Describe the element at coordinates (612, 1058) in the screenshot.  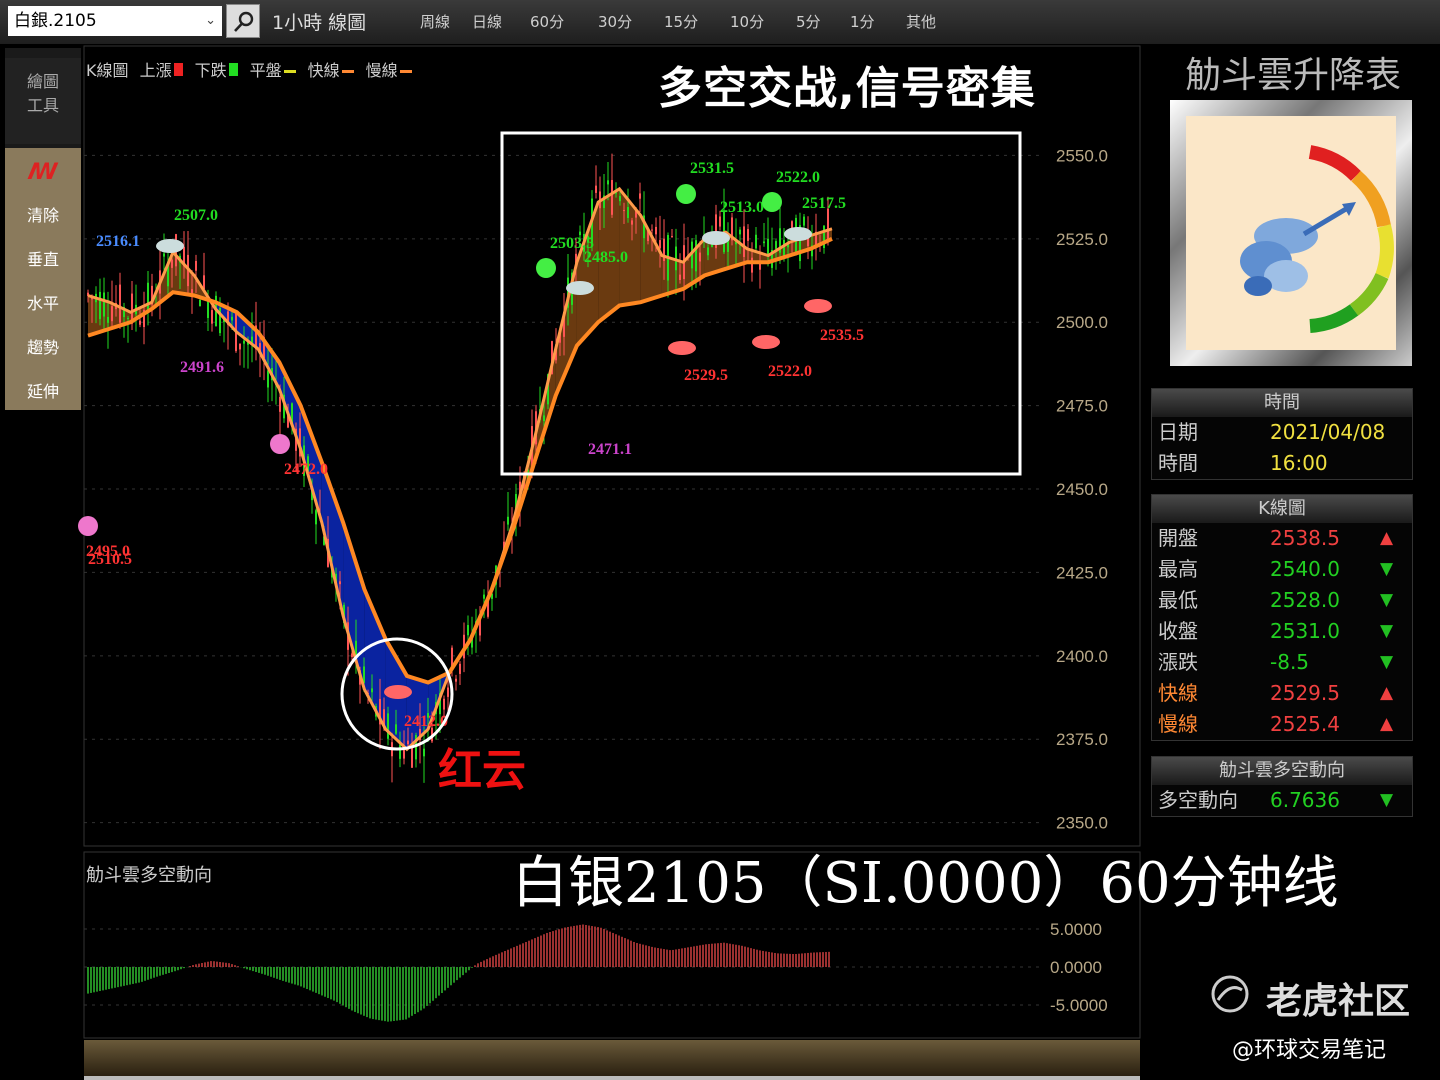
I see `date-axis-bar` at that location.